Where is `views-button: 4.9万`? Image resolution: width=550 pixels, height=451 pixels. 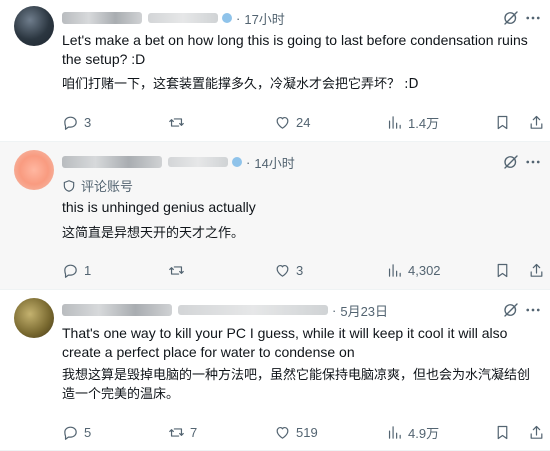 views-button: 4.9万 is located at coordinates (412, 432).